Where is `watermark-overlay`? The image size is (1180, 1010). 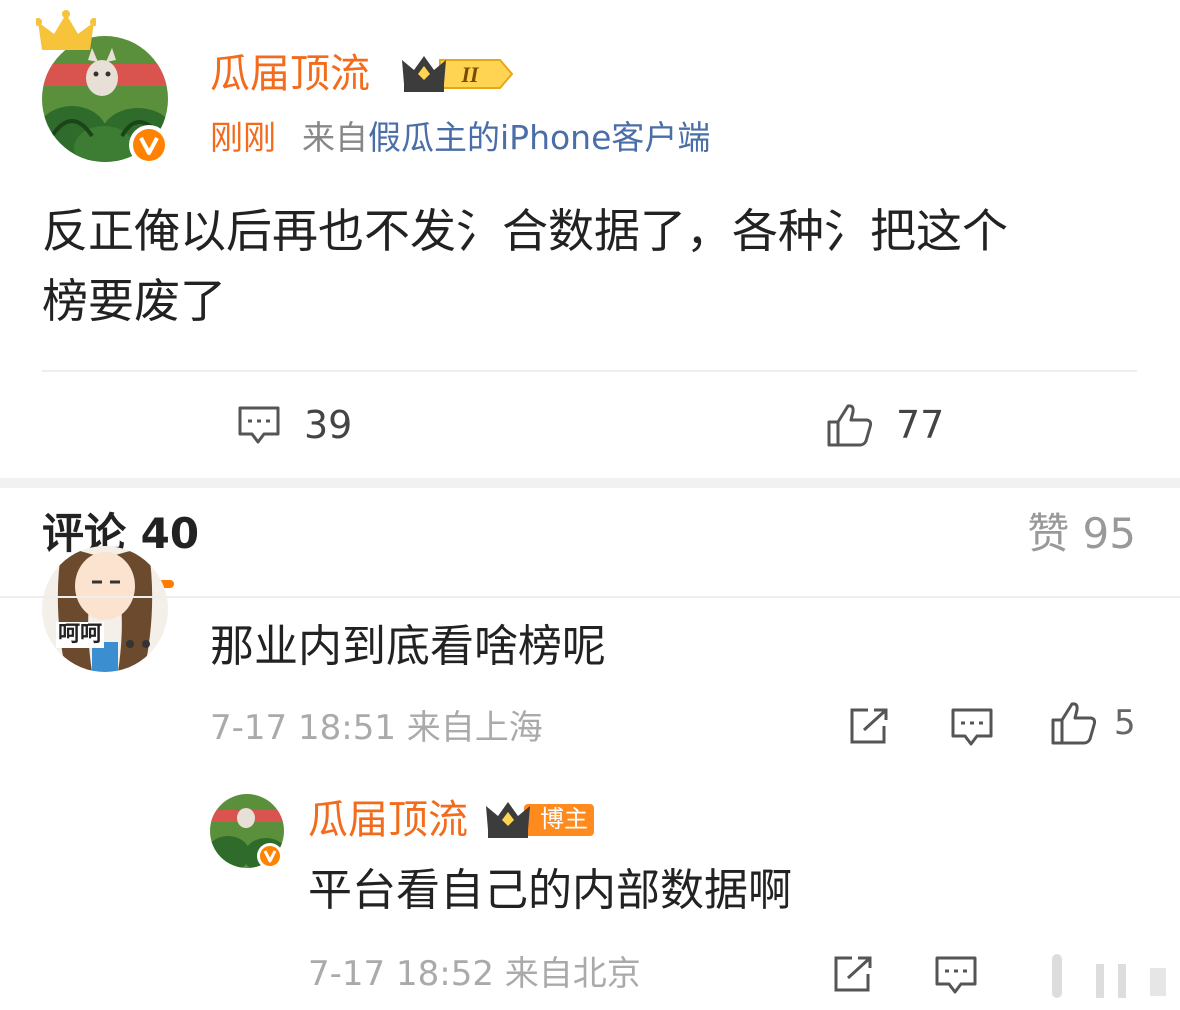
watermark-overlay is located at coordinates (1088, 976).